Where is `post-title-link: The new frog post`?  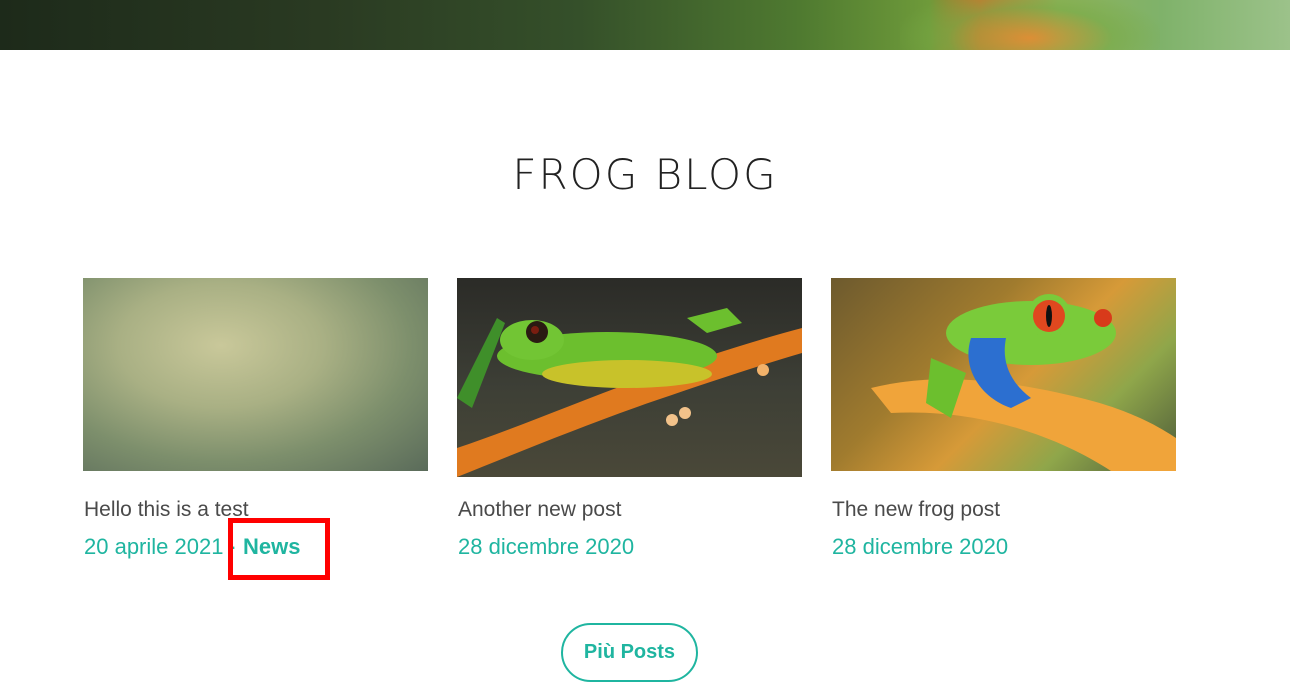
post-title-link: The new frog post is located at coordinates (916, 510).